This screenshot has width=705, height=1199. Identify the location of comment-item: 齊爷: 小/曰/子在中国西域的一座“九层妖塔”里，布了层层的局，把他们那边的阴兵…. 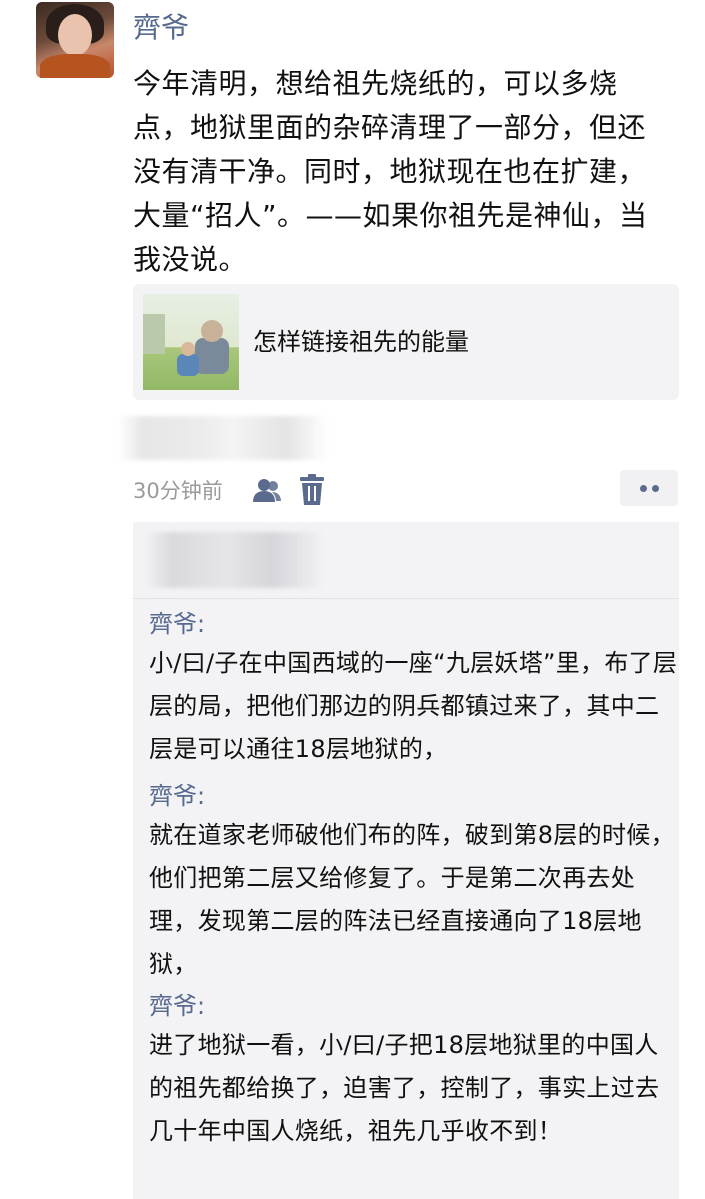
(414, 688).